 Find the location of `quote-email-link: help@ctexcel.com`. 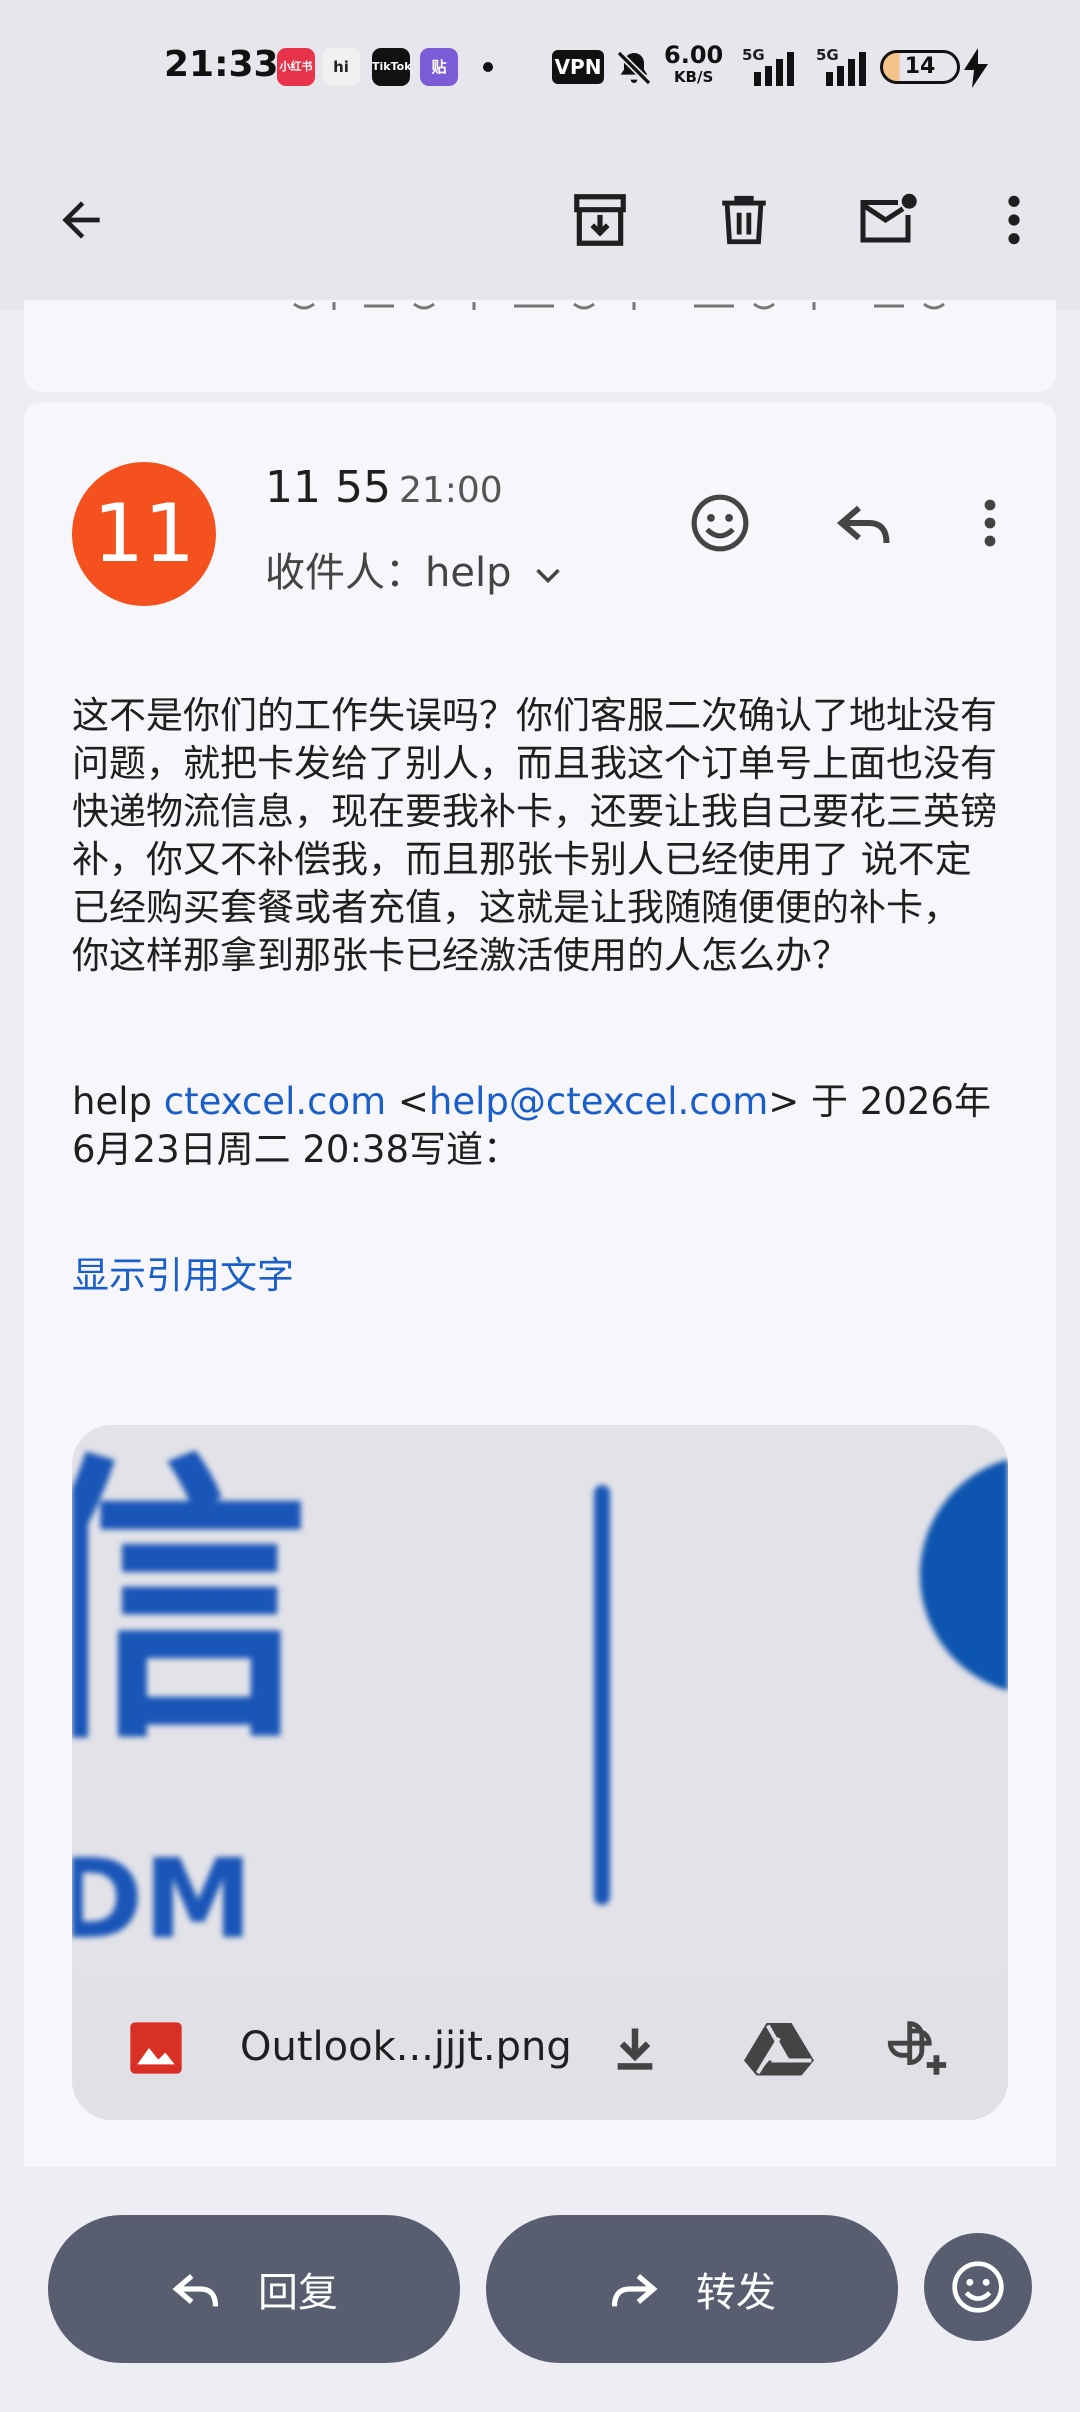

quote-email-link: help@ctexcel.com is located at coordinates (598, 1101).